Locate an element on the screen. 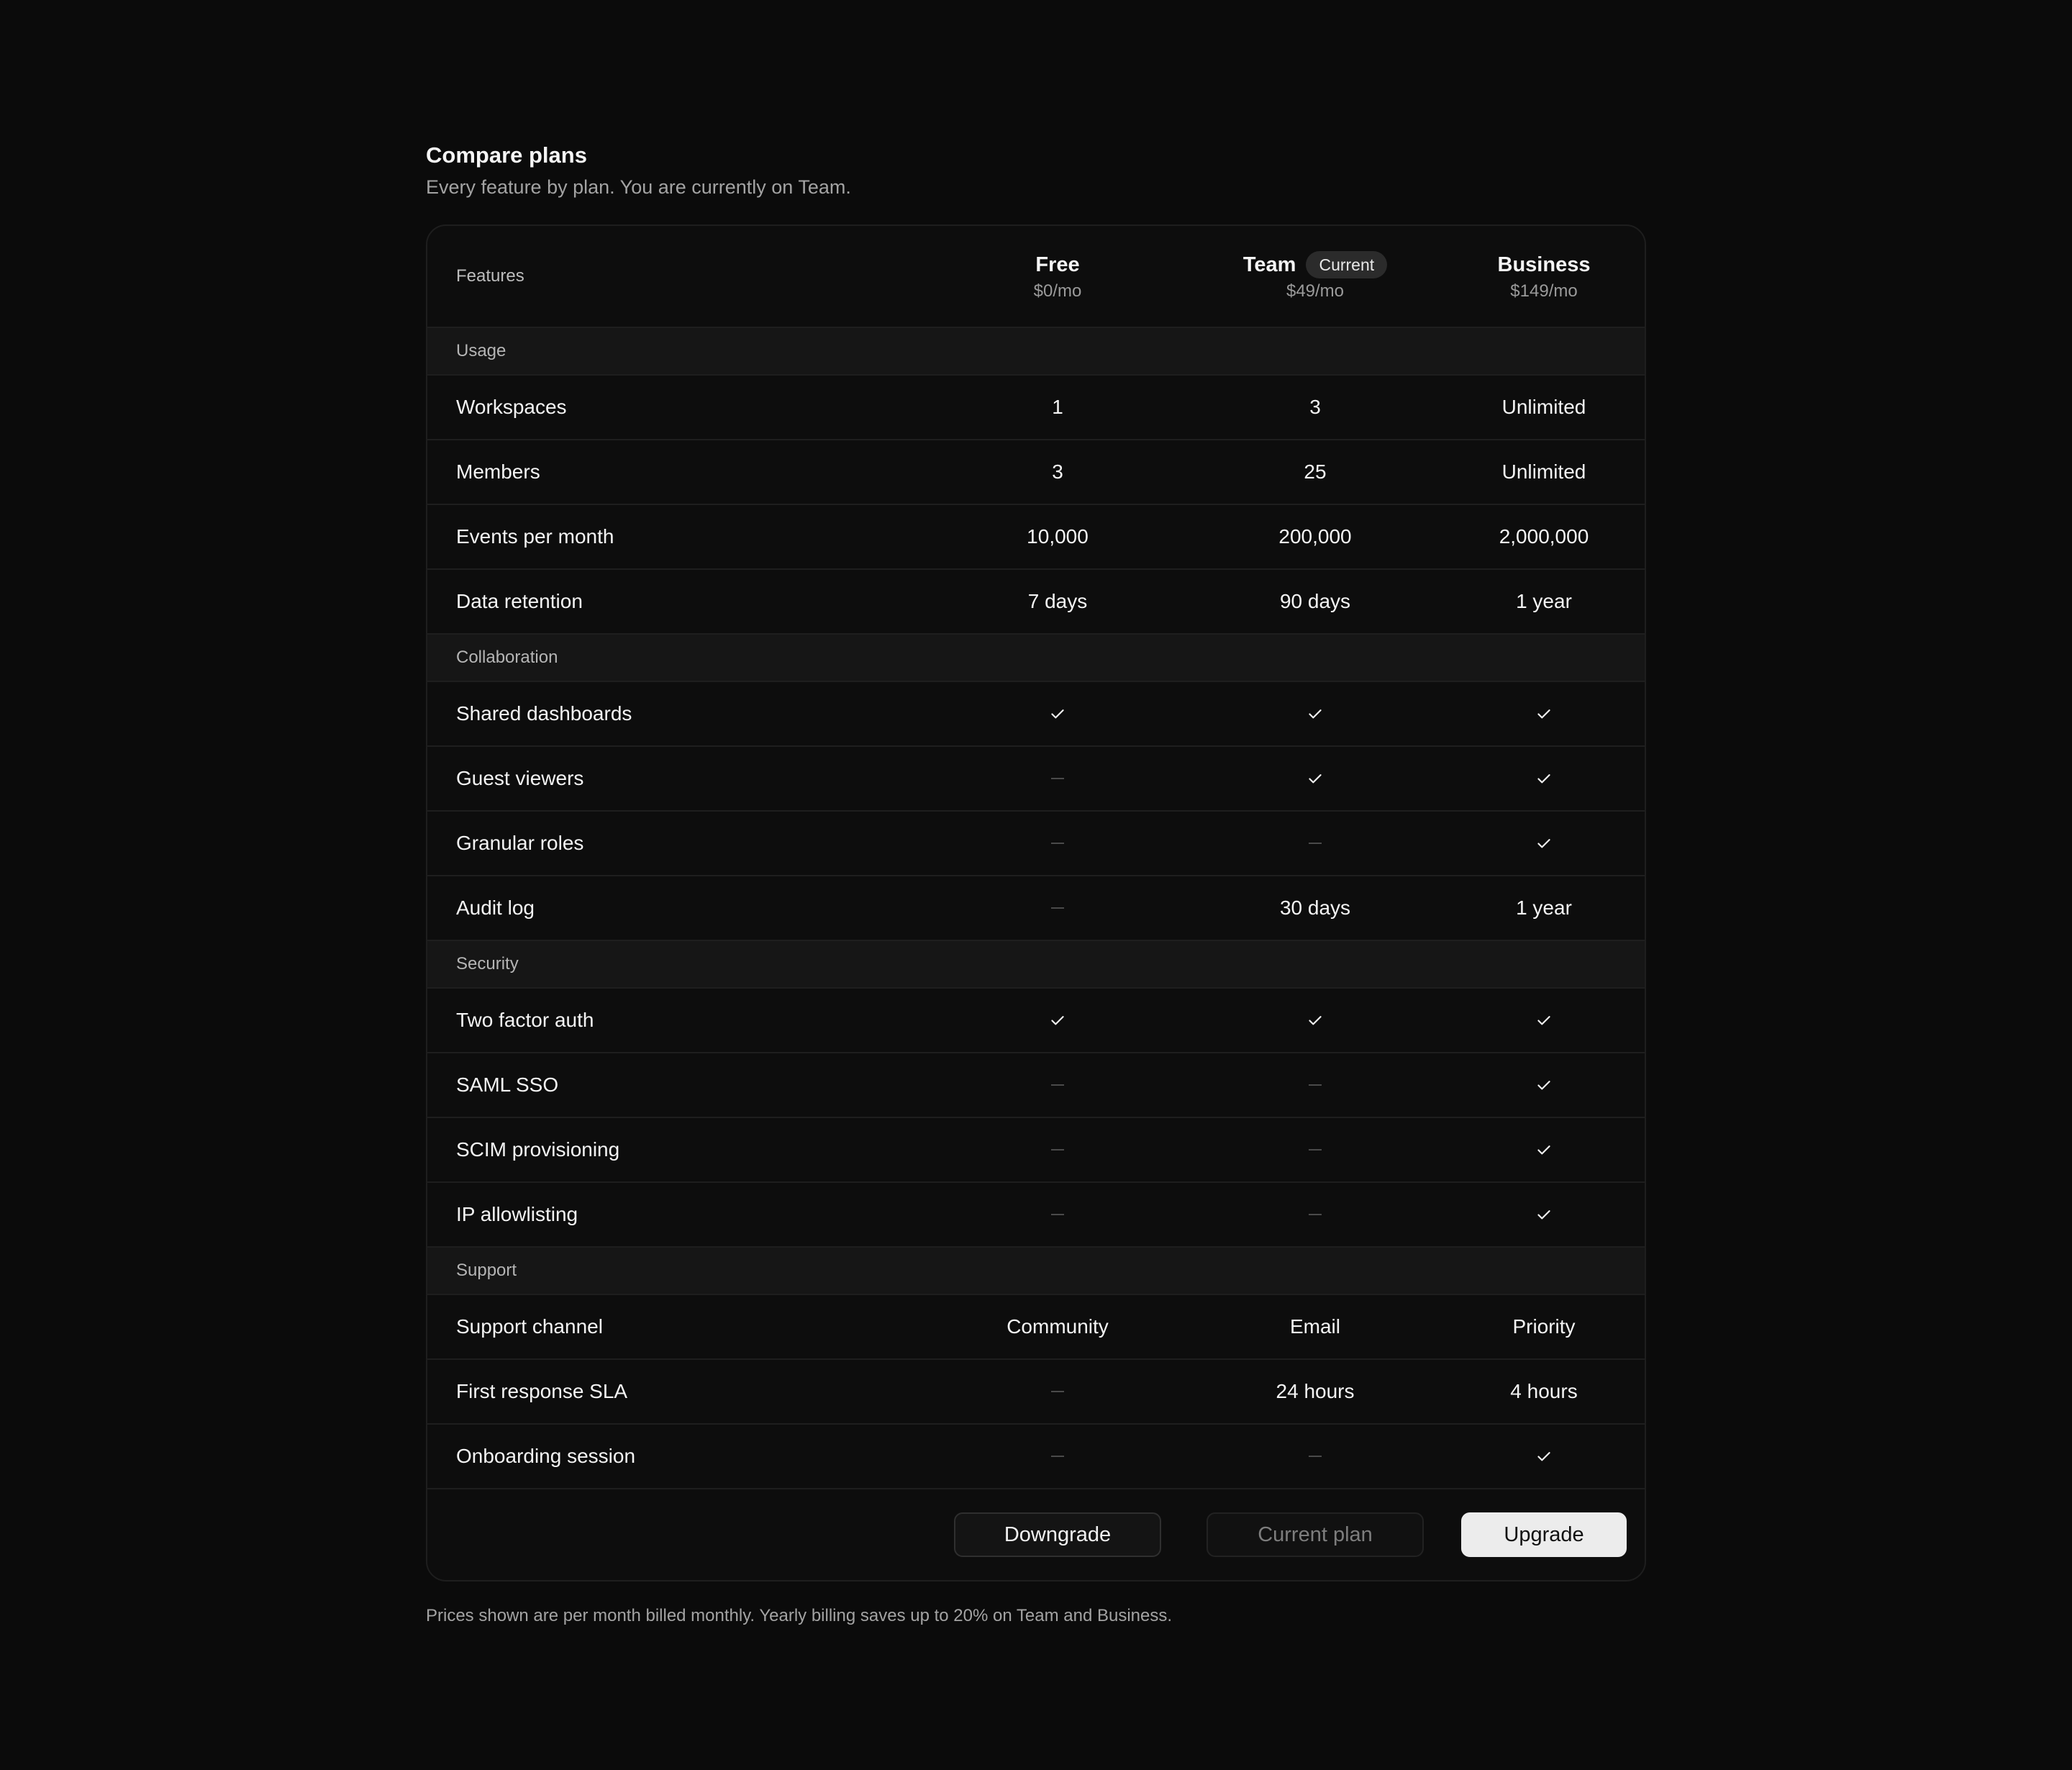 The width and height of the screenshot is (2072, 1770). table-row: Data retention 7 days 90 days 1 year is located at coordinates (1036, 600).